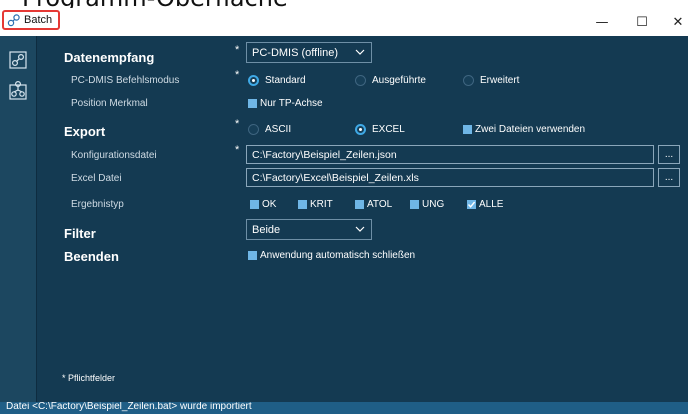 The image size is (688, 414). I want to click on excel-file-value: C:\Factory\Excel\Beispiel_Zeilen.xls, so click(335, 177).